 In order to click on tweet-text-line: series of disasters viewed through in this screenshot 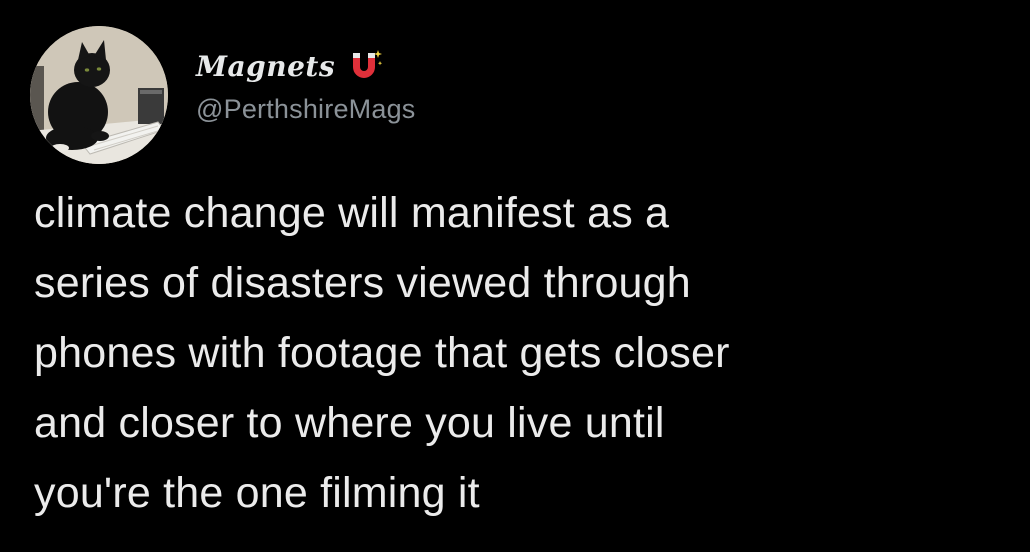, I will do `click(362, 283)`.